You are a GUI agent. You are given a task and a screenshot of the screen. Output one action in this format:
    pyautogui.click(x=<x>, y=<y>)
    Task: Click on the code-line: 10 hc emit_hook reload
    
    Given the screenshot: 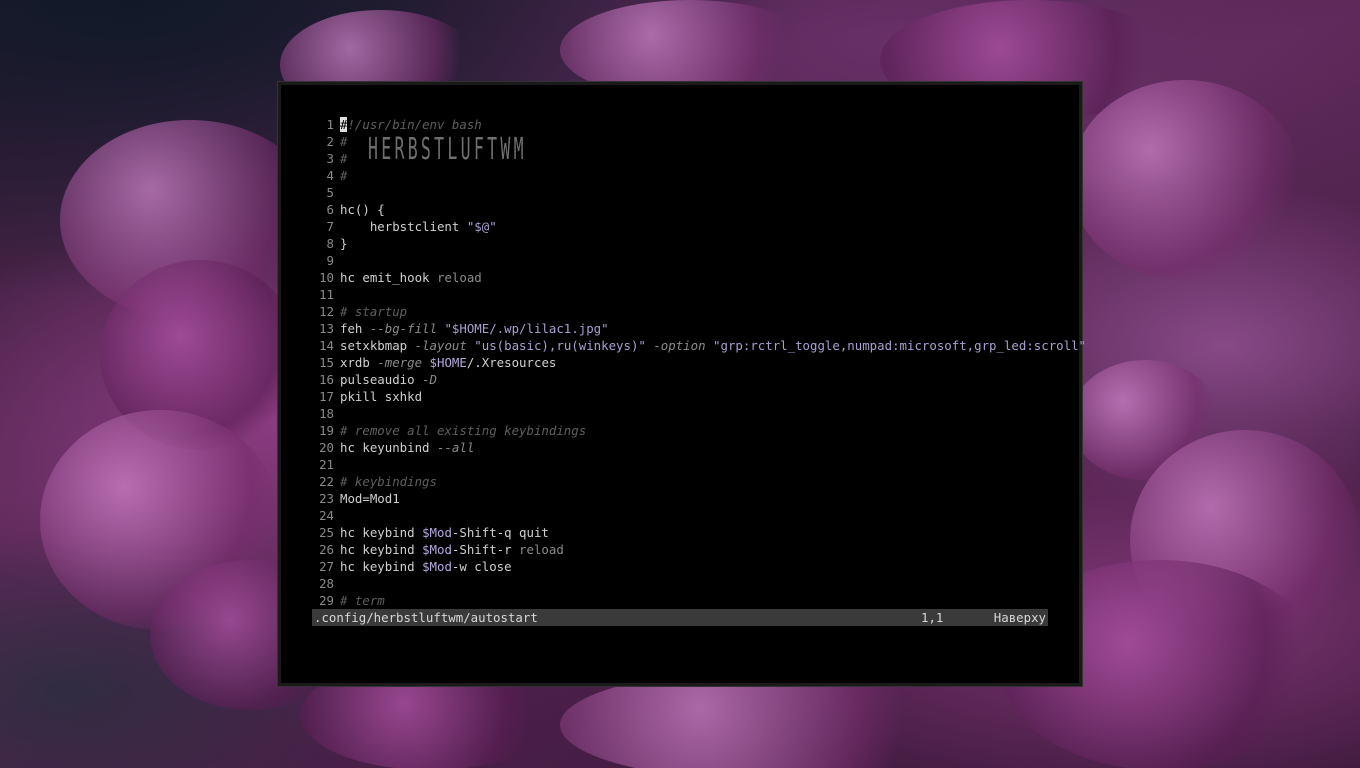 What is the action you would take?
    pyautogui.click(x=680, y=277)
    